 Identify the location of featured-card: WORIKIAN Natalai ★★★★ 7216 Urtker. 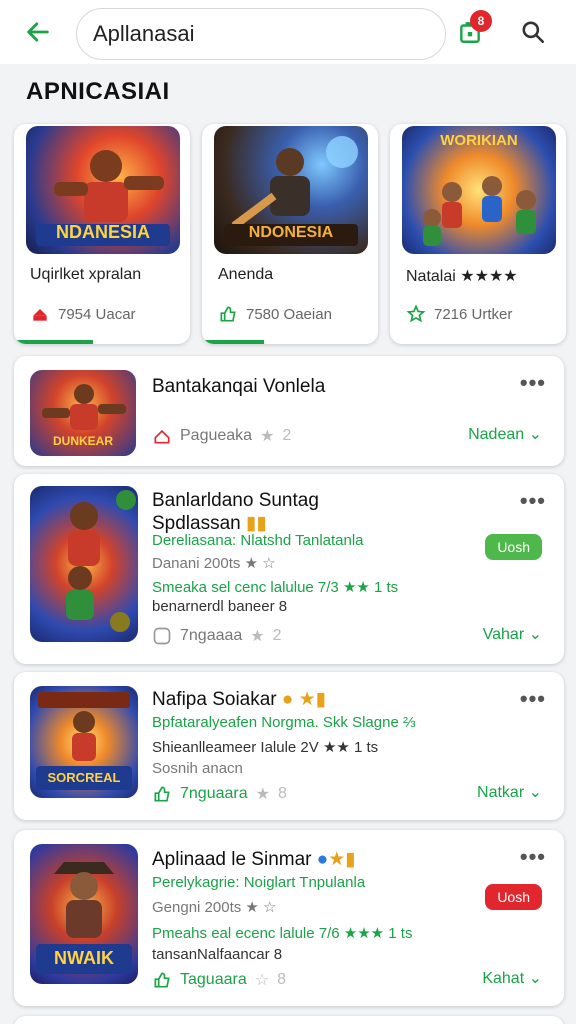
(478, 234).